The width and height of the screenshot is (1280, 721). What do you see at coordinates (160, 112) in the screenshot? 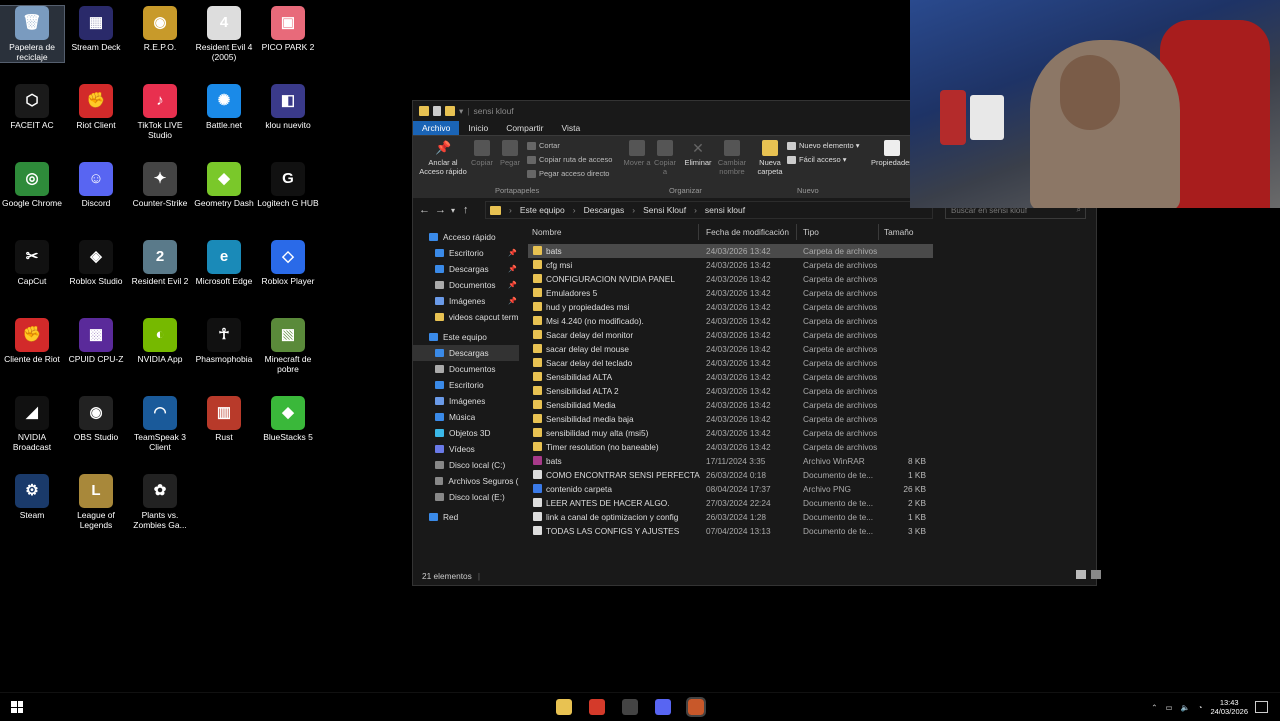
I see `desktop-shortcut: ♪ TikTok LIVE Studio` at bounding box center [160, 112].